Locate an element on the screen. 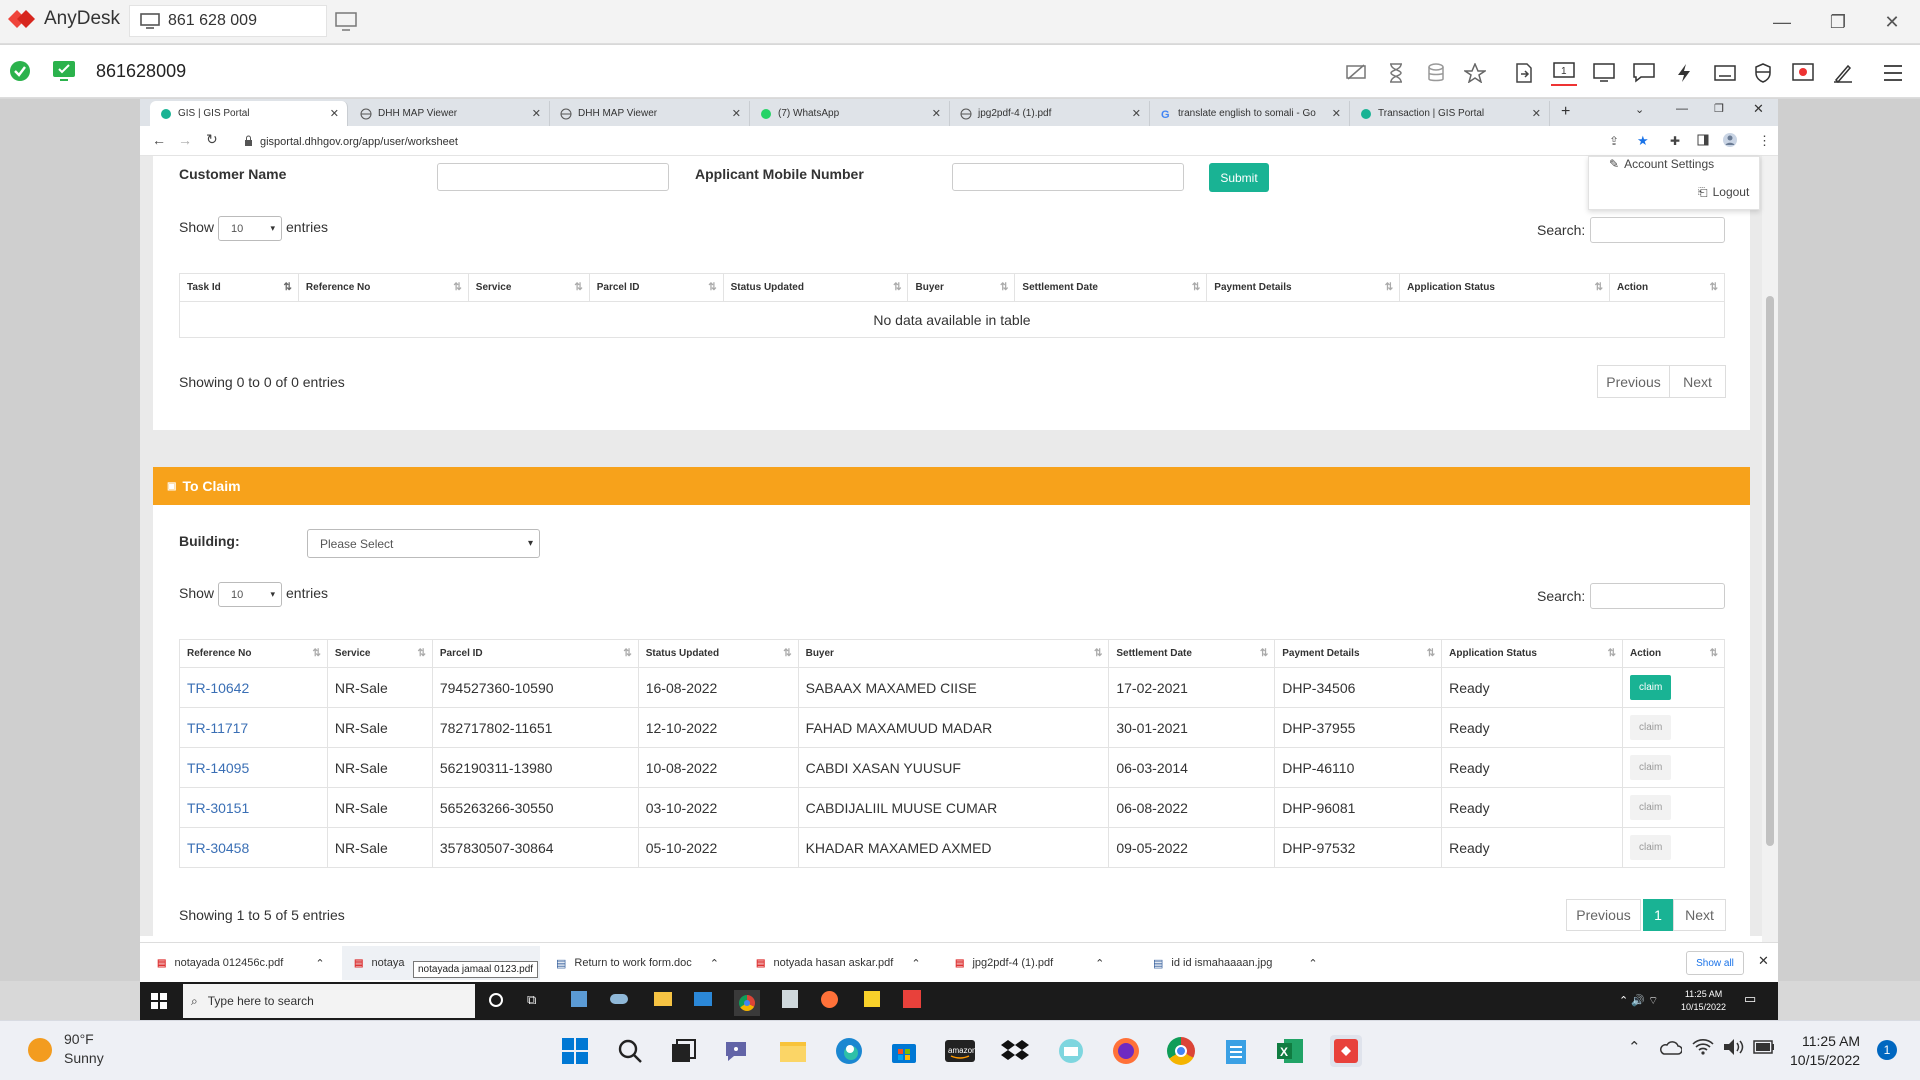  mail-icon is located at coordinates (703, 999).